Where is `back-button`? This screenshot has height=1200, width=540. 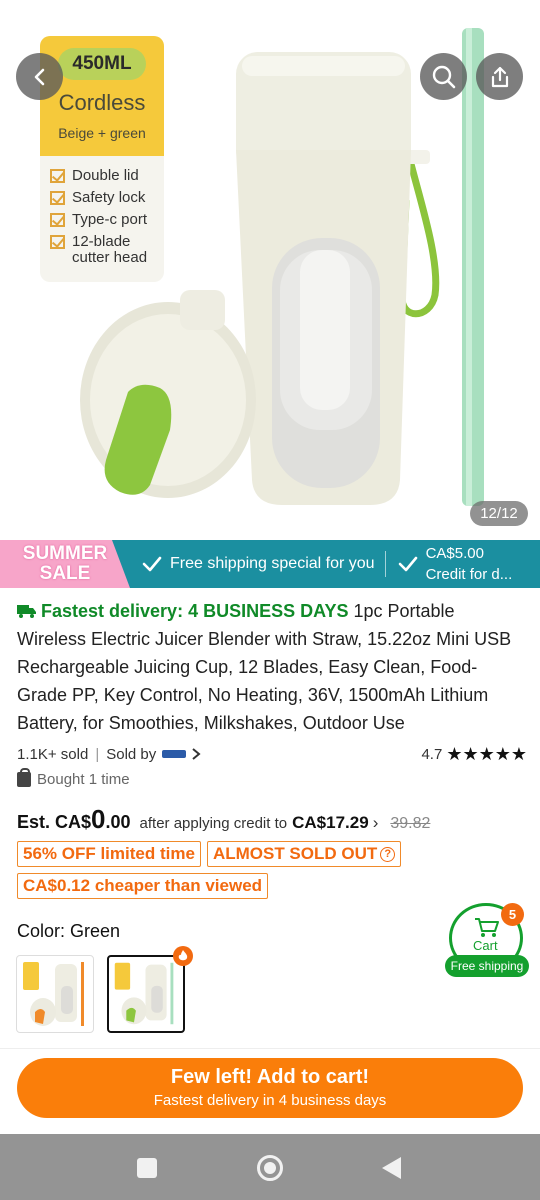 back-button is located at coordinates (39, 76).